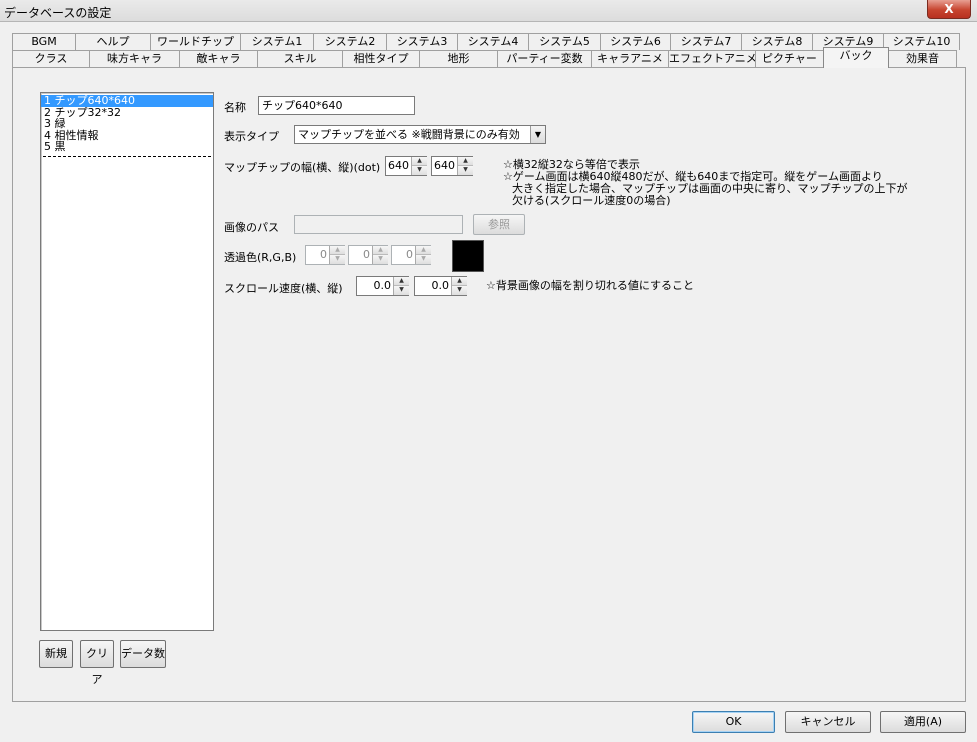  I want to click on ok-button: OK, so click(733, 722).